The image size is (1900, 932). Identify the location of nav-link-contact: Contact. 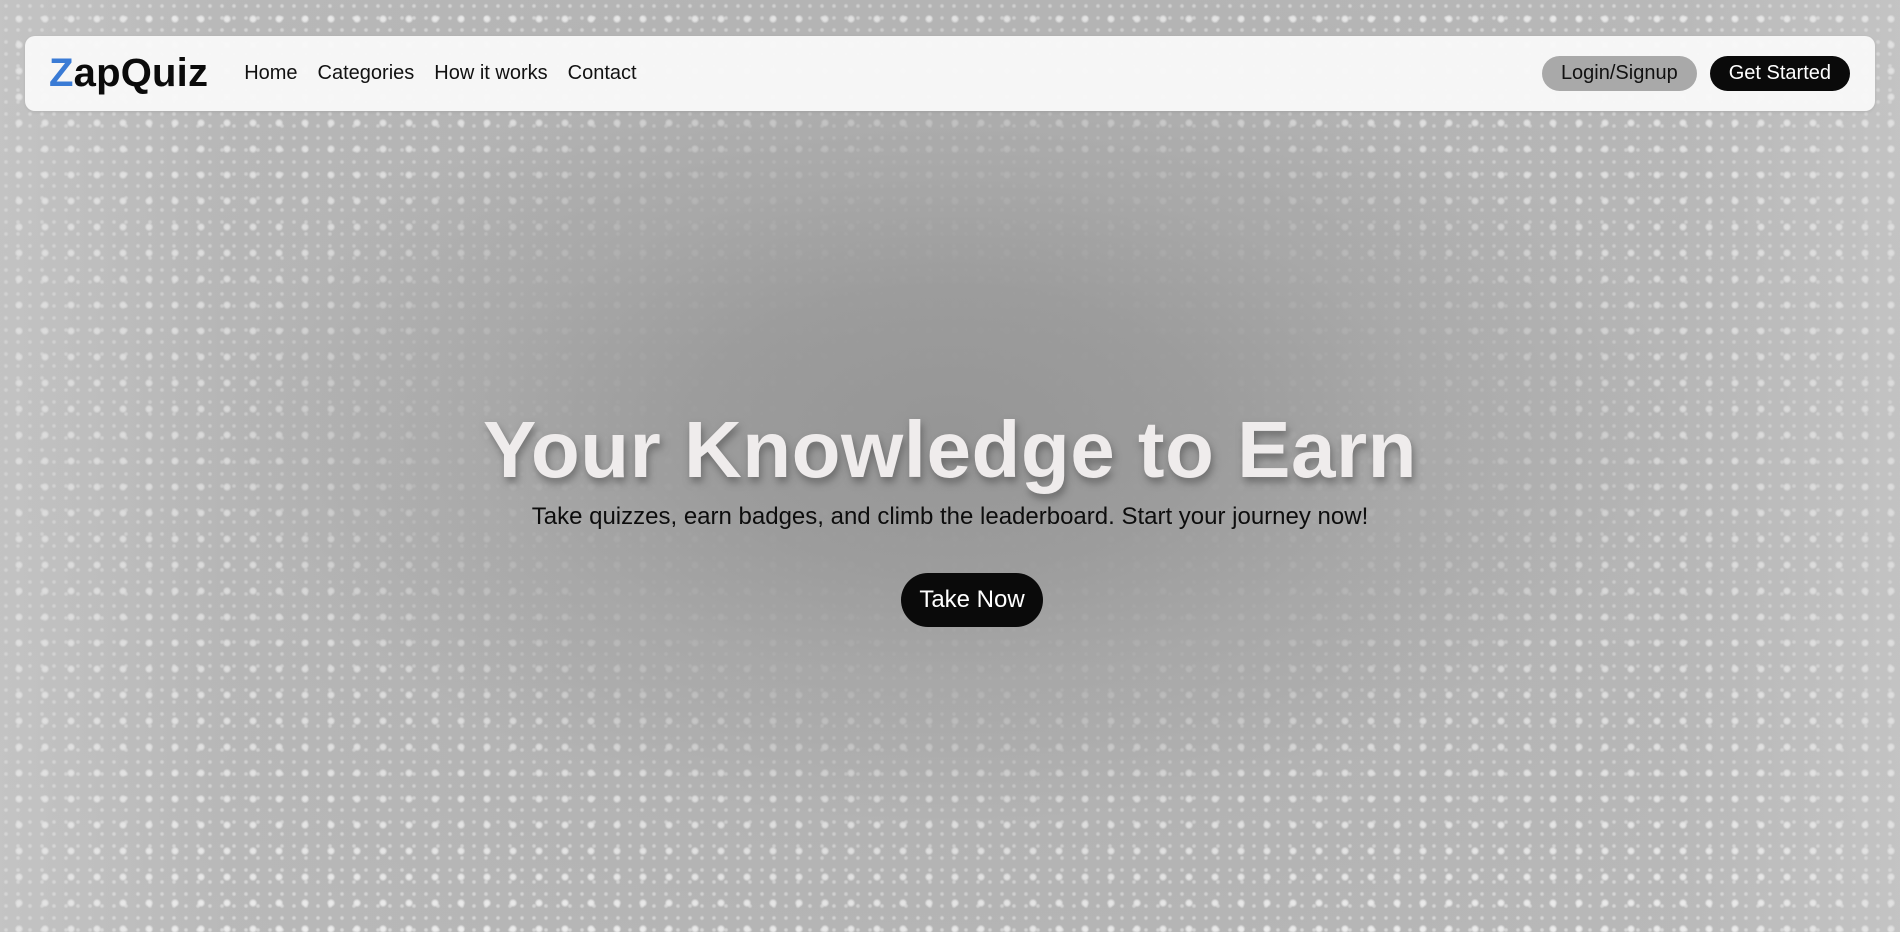
(602, 73).